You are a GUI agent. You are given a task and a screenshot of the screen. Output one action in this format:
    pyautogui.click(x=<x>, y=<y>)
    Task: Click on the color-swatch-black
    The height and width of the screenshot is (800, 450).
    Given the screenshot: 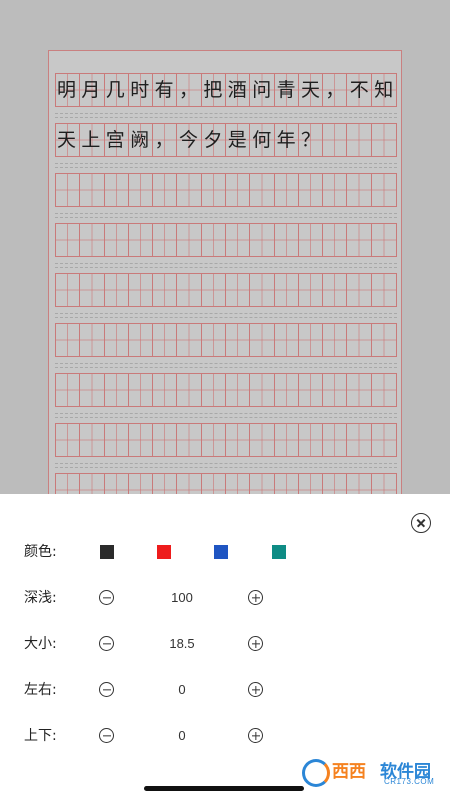 What is the action you would take?
    pyautogui.click(x=107, y=552)
    